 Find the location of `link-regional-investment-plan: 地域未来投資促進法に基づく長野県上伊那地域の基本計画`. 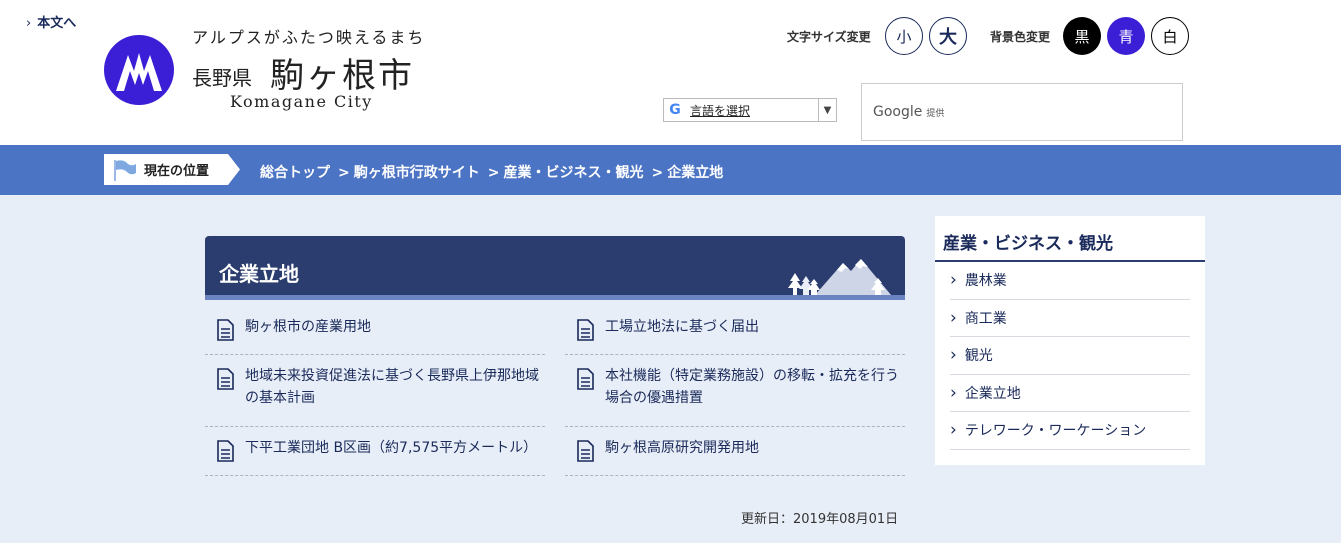

link-regional-investment-plan: 地域未来投資促進法に基づく長野県上伊那地域の基本計画 is located at coordinates (395, 387).